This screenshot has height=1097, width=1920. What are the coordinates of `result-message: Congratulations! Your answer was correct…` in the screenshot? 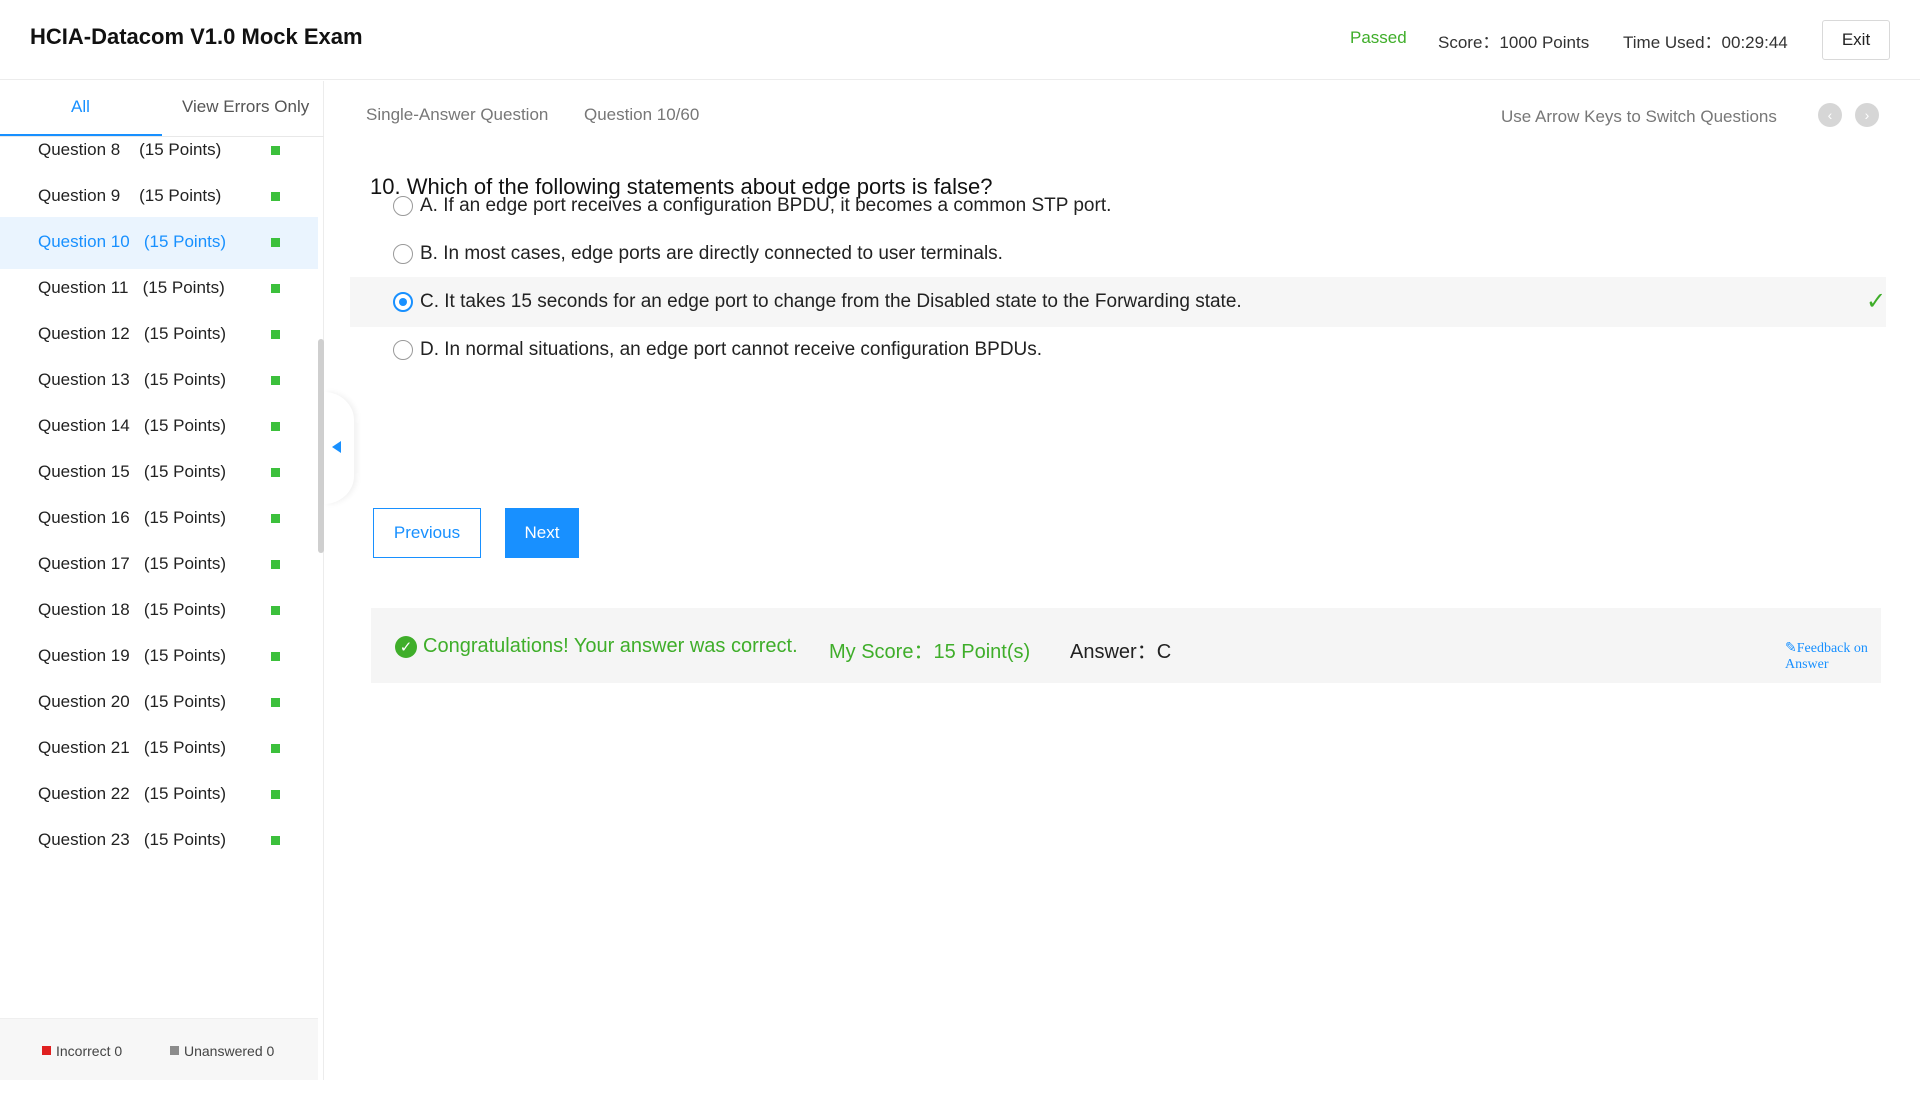 It's located at (610, 646).